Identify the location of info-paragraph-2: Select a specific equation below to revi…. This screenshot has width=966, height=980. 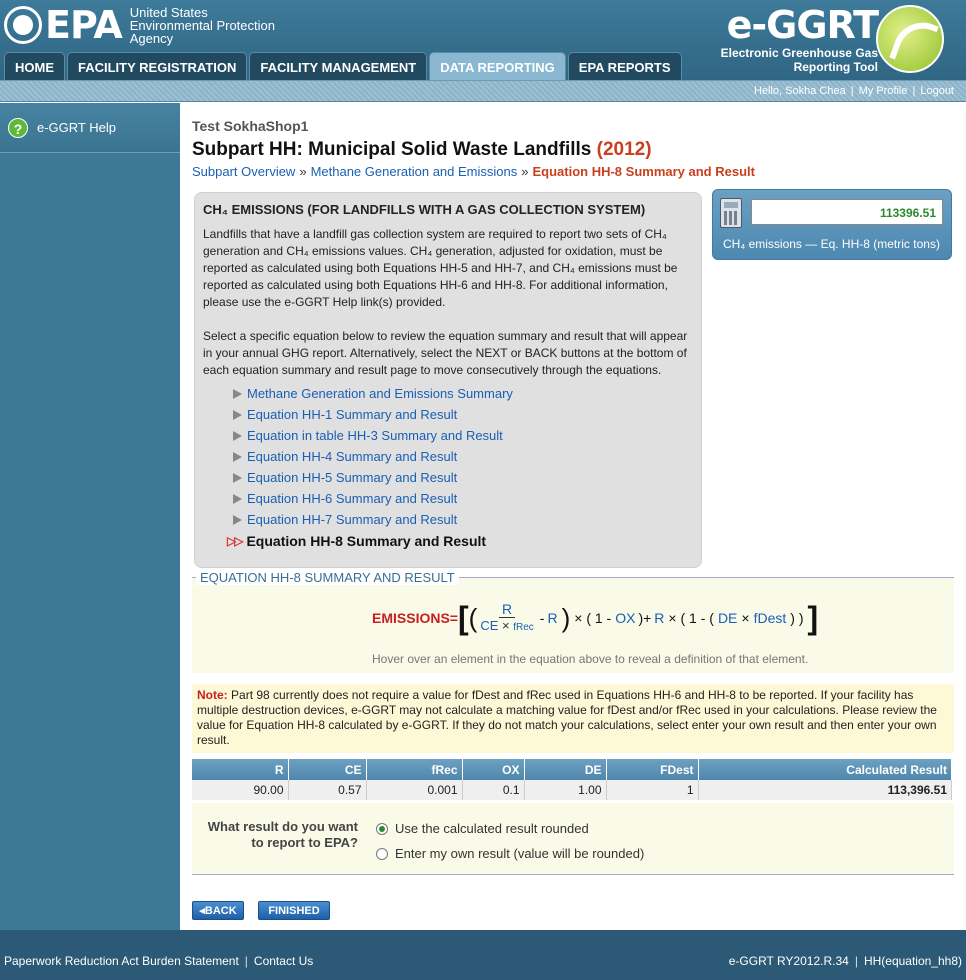
(445, 353).